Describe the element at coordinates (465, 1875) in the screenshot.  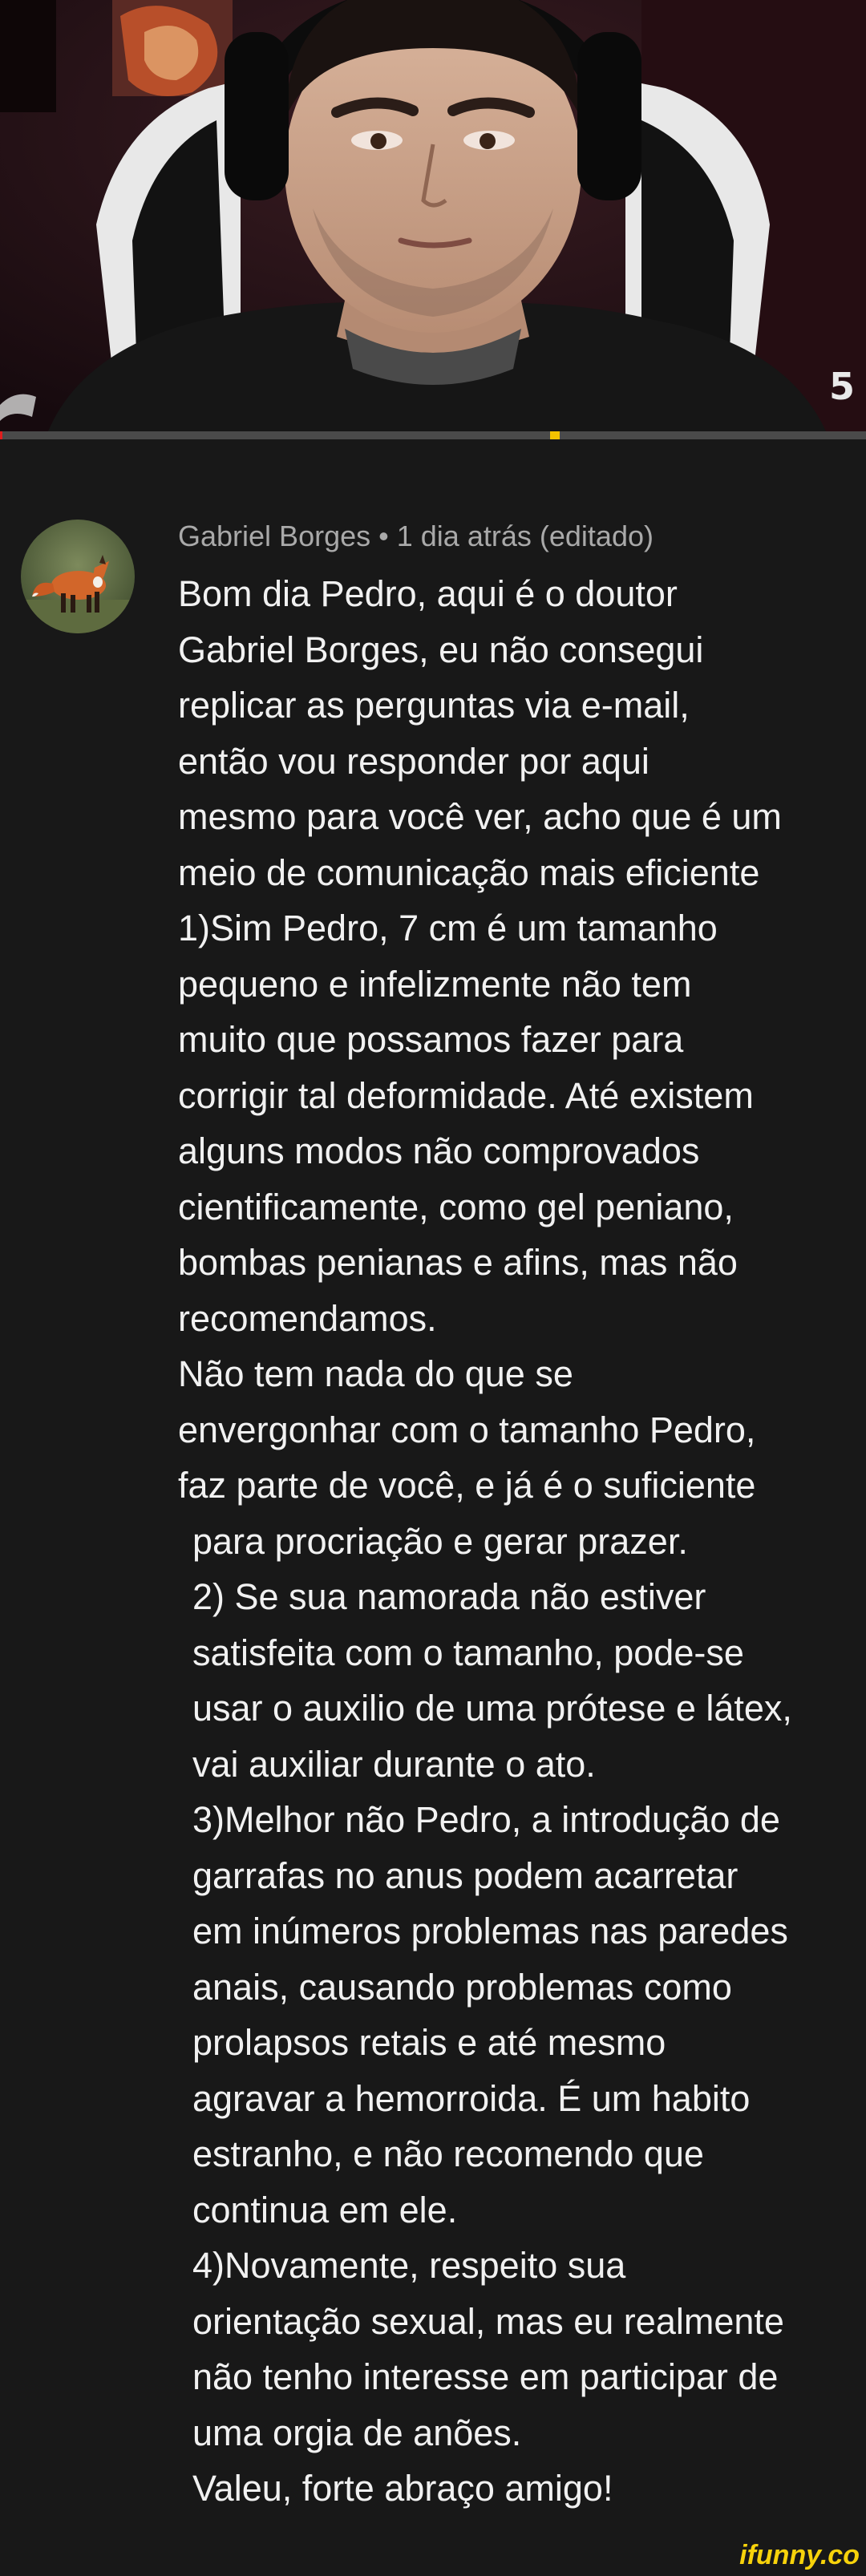
I see `comment-line: garrafas no anus podem acarretar` at that location.